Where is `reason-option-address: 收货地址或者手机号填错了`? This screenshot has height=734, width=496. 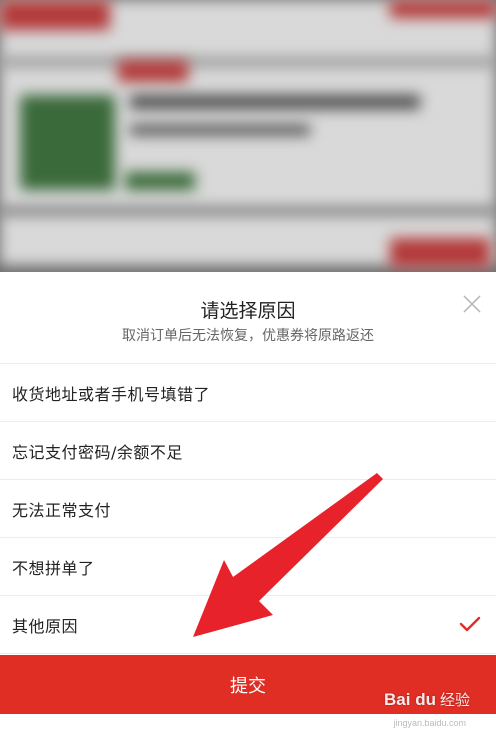
reason-option-address: 收货地址或者手机号填错了 is located at coordinates (248, 393).